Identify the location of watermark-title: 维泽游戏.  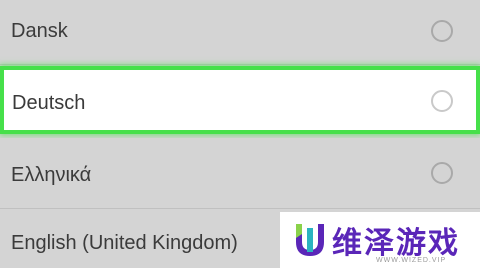
(396, 243).